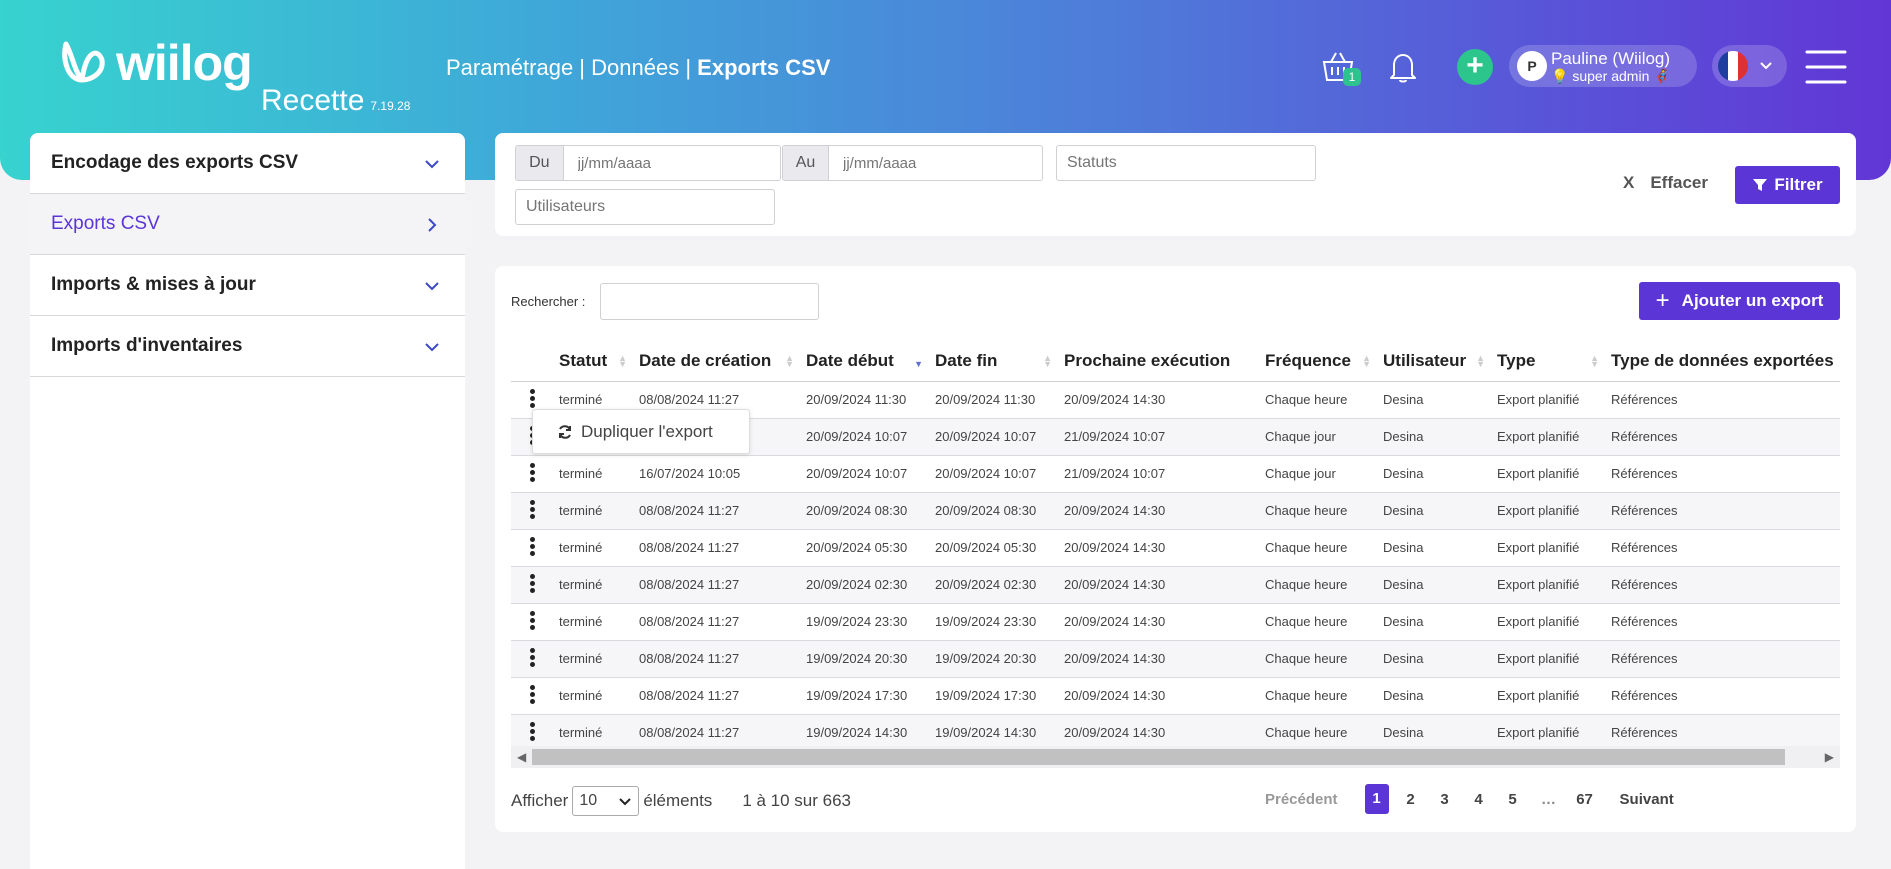 The image size is (1891, 869). Describe the element at coordinates (993, 362) in the screenshot. I see `column-header-date-fin: Date fin ▲ ▼` at that location.